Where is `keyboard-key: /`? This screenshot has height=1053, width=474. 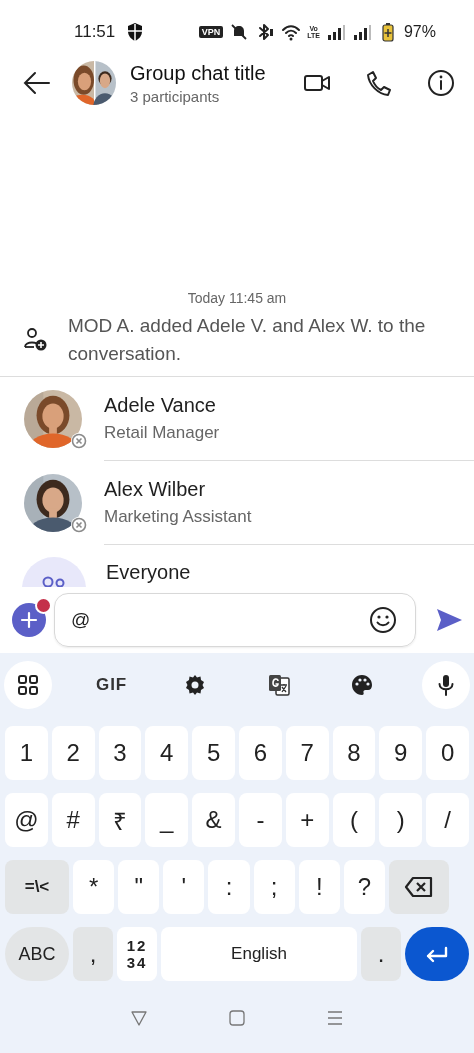 keyboard-key: / is located at coordinates (447, 820).